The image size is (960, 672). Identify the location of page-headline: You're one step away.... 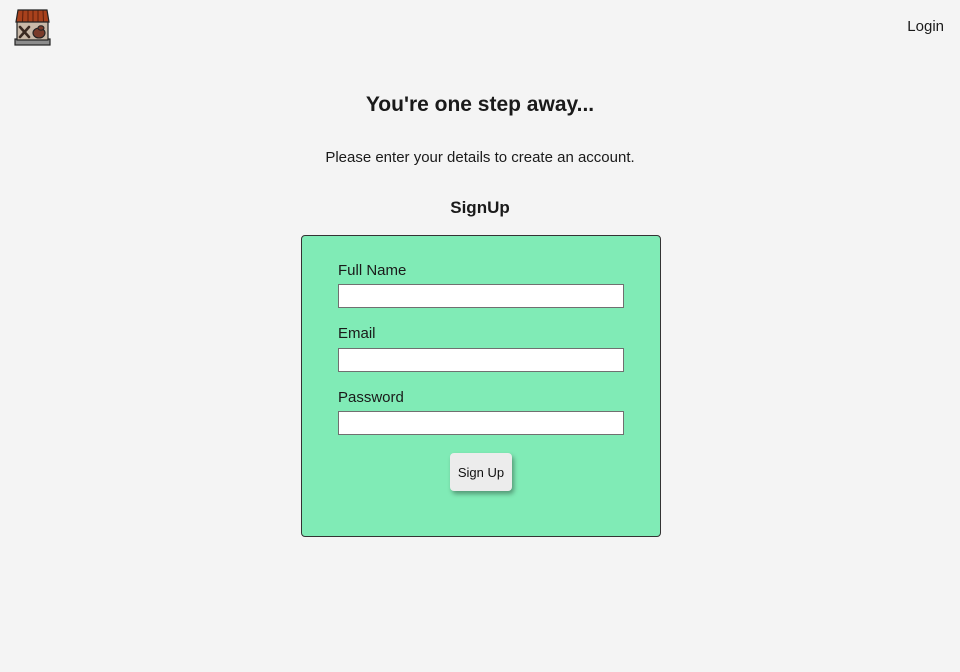
(480, 104).